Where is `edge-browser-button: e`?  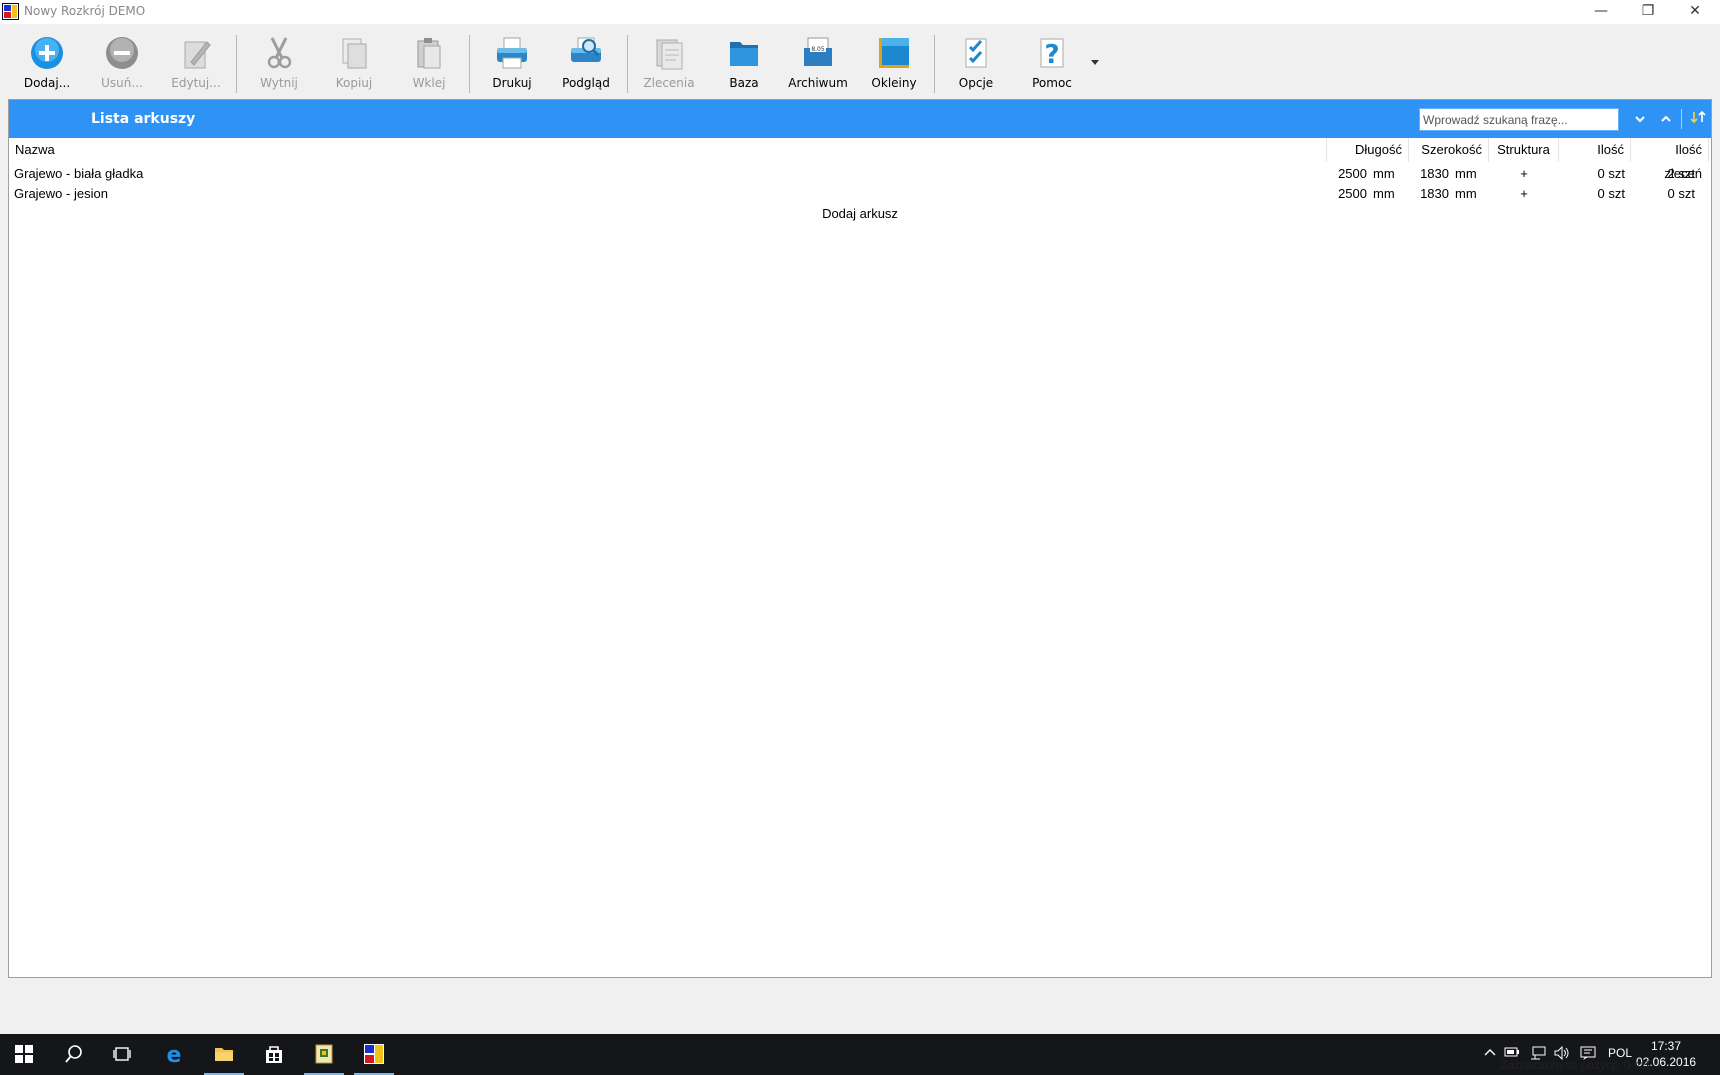
edge-browser-button: e is located at coordinates (174, 1054).